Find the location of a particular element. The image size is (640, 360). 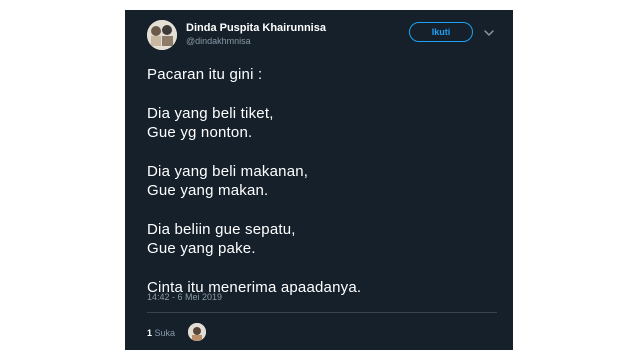

likes-count: 1 Suka is located at coordinates (161, 333).